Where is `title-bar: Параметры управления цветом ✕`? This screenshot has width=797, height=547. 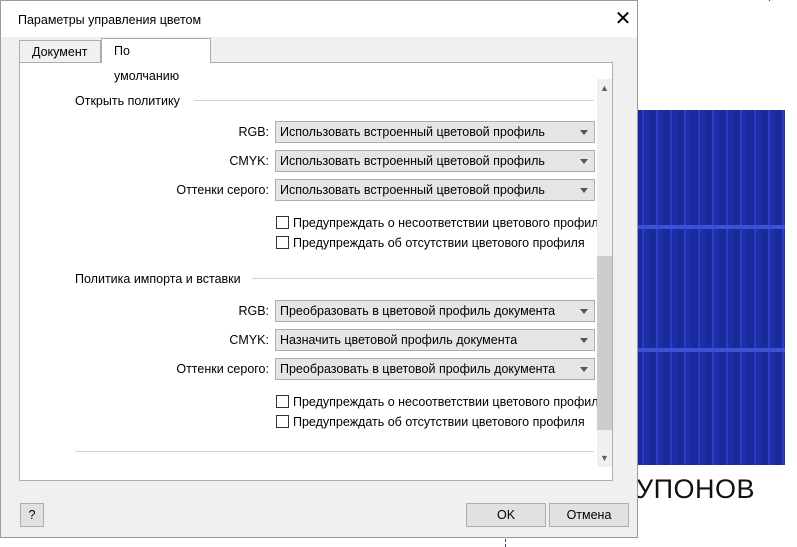
title-bar: Параметры управления цветом ✕ is located at coordinates (319, 19).